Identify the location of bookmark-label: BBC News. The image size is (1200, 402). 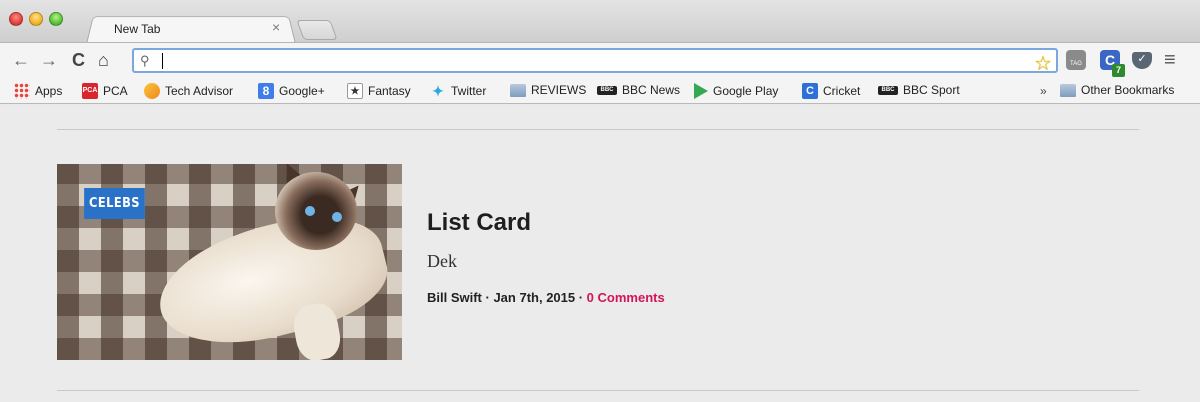
(651, 90).